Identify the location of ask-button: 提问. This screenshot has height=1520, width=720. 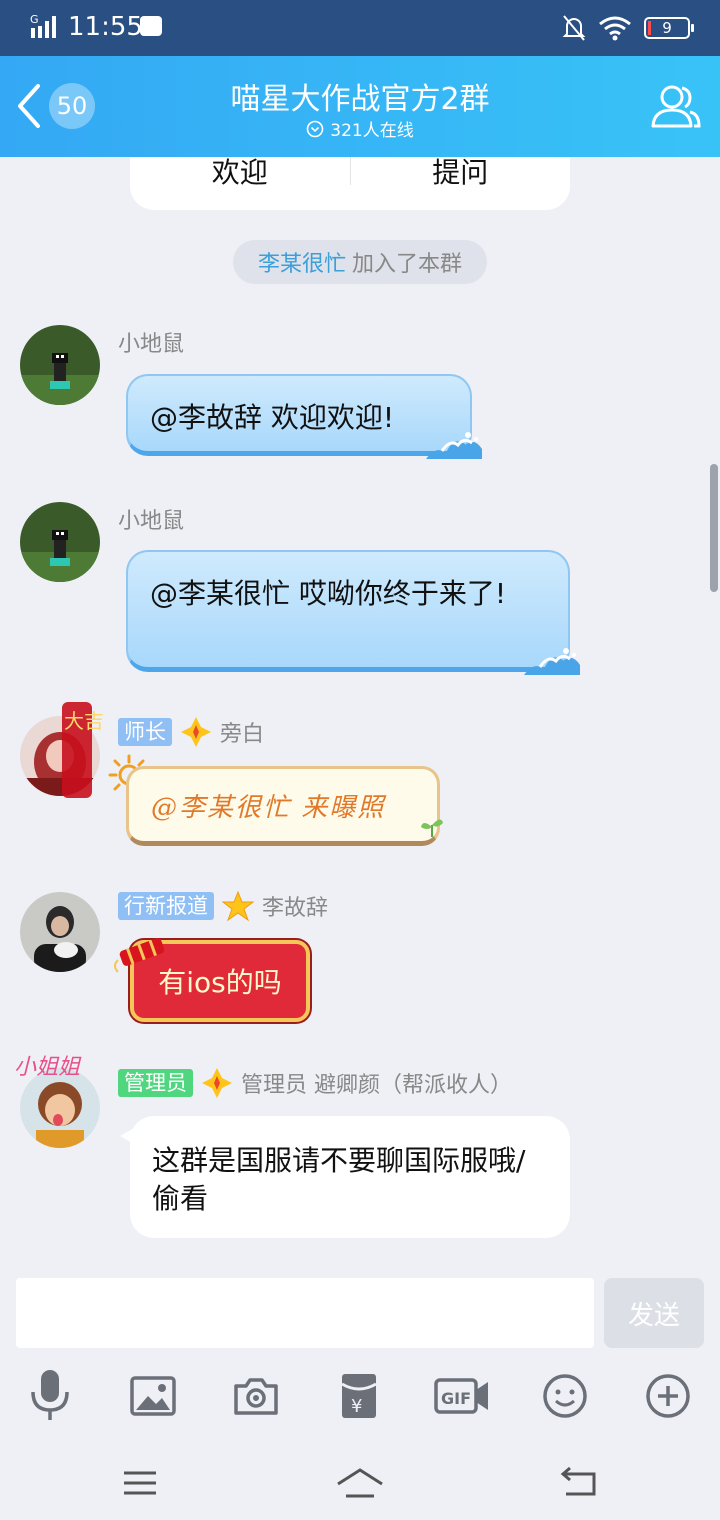
(461, 174).